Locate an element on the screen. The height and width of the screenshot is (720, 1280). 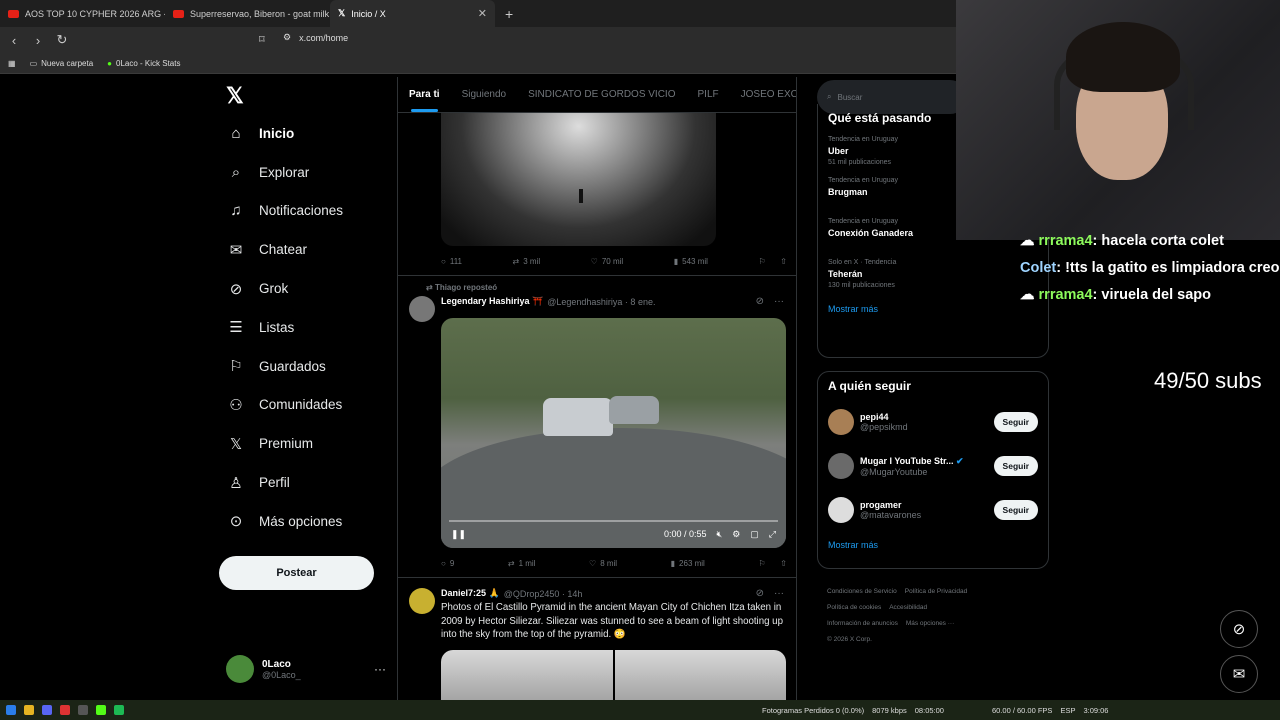
video-player: ❚❚ 0:00 / 0:55 🔇︎ ⚙ ▢ ⤢ is located at coordinates (613, 433).